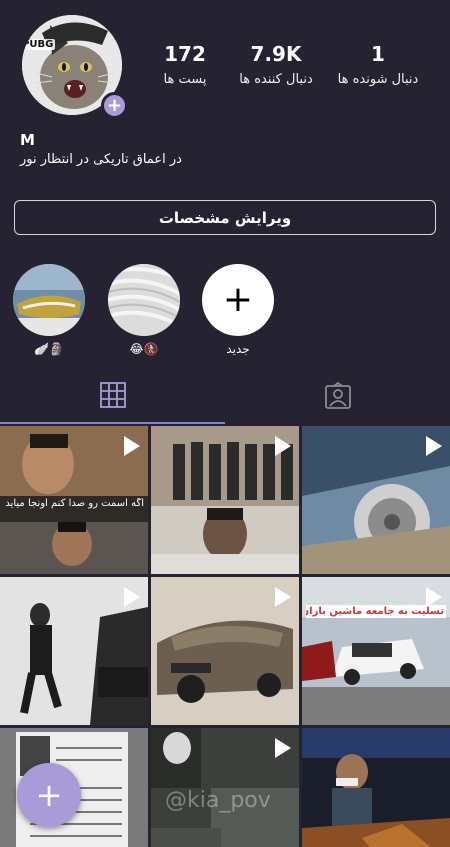 Image resolution: width=450 pixels, height=847 pixels. Describe the element at coordinates (225, 217) in the screenshot. I see `edit-profile-button: ویرایش مشخصات` at that location.